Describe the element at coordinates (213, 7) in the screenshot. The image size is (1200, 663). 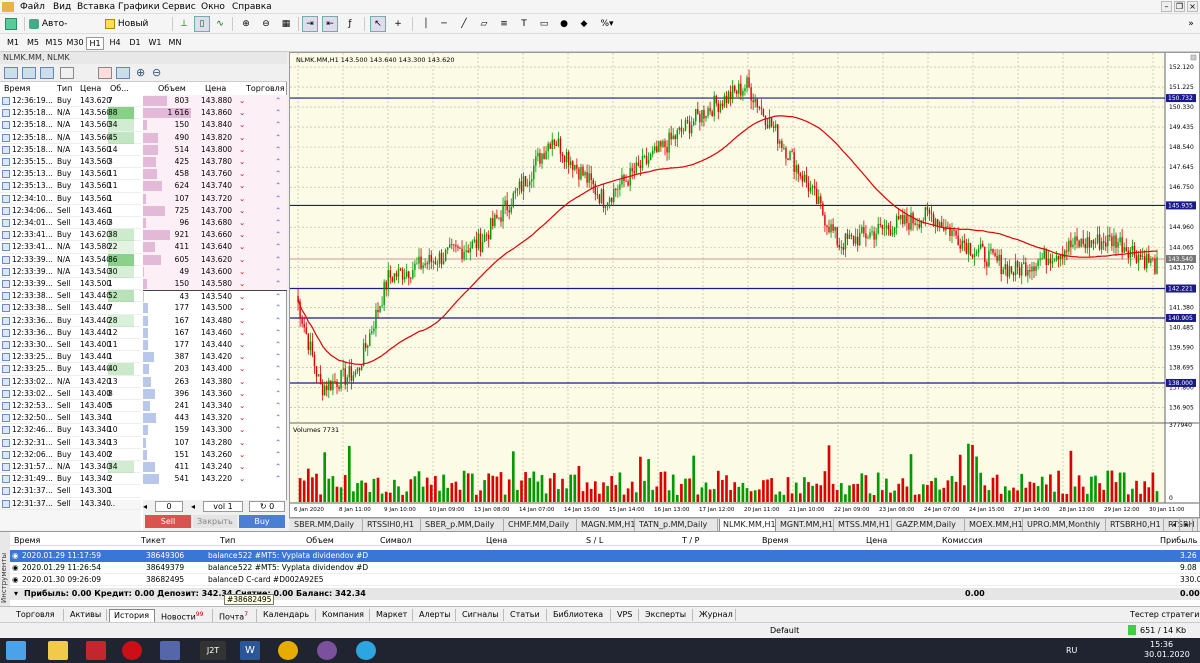
I see `menu-window: Окно` at that location.